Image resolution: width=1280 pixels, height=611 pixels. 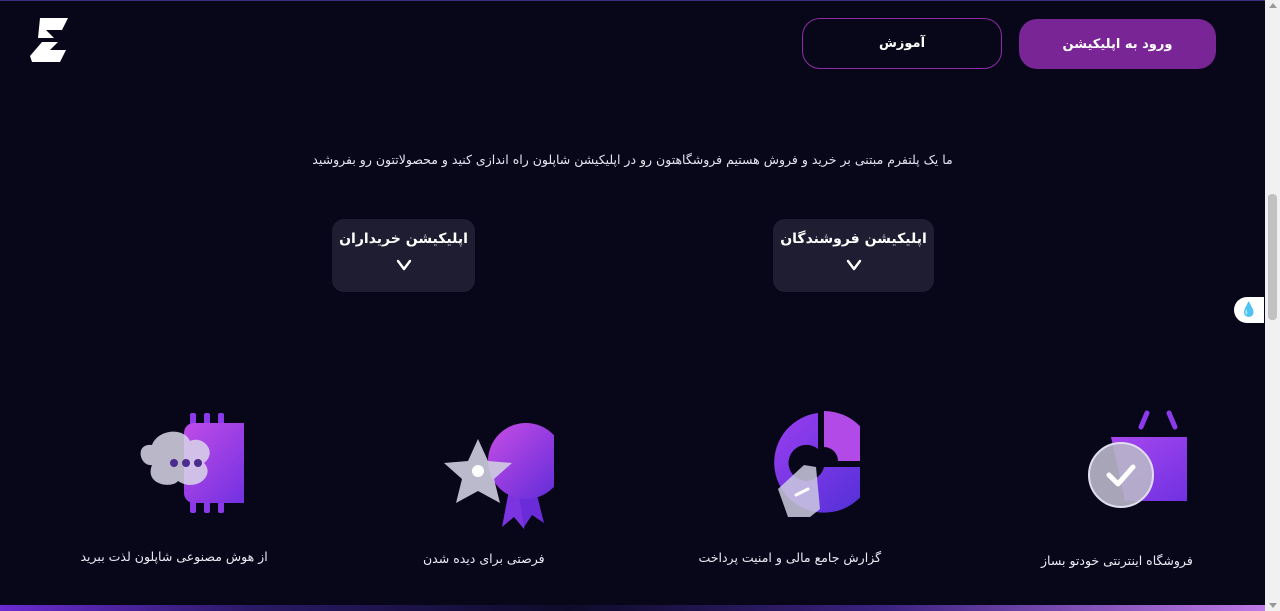 I want to click on feature-visibility: فرصتی برای دیده شدن, so click(x=484, y=485).